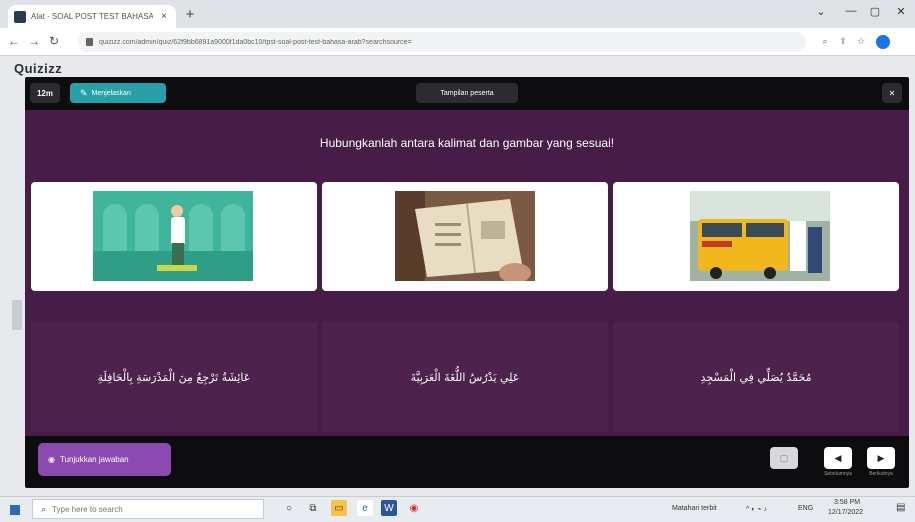  What do you see at coordinates (164, 16) in the screenshot?
I see `tab-close-icon: ×` at bounding box center [164, 16].